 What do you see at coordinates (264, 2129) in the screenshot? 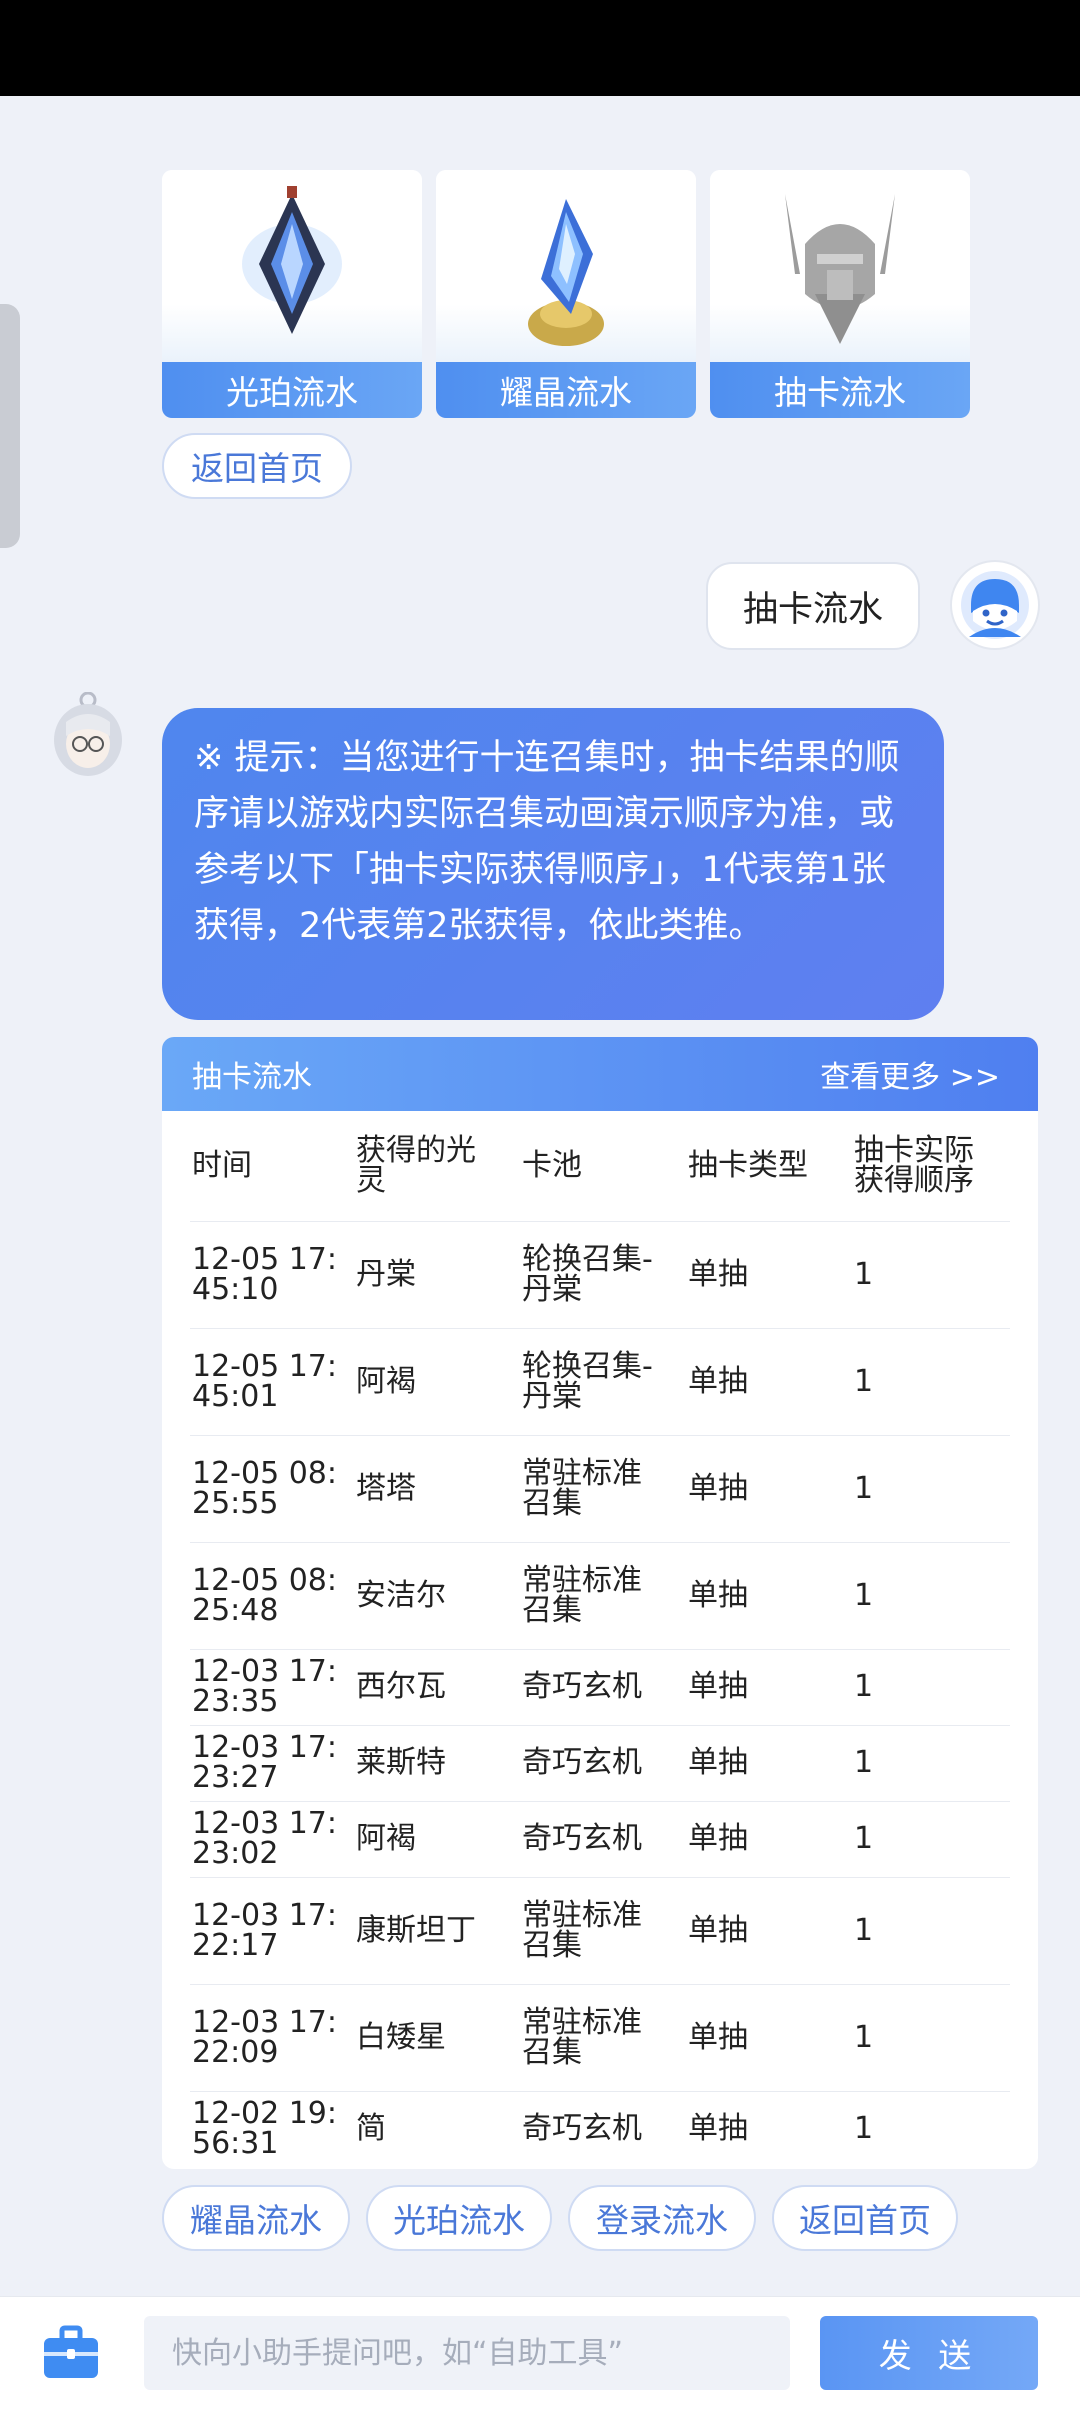
I see `cell-time: 12-02 19:56:31` at bounding box center [264, 2129].